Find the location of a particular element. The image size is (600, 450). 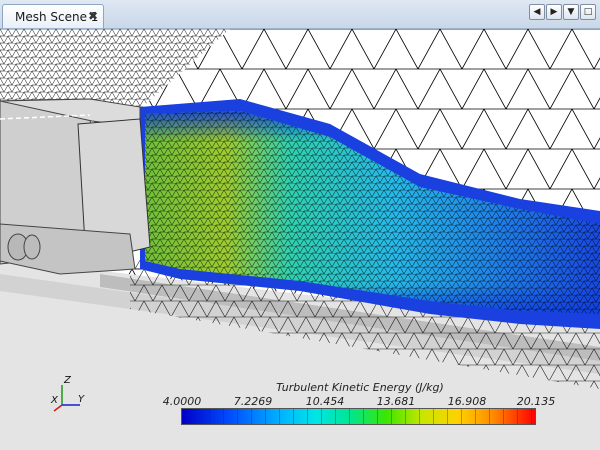

close-icon: ✖ is located at coordinates (93, 16).